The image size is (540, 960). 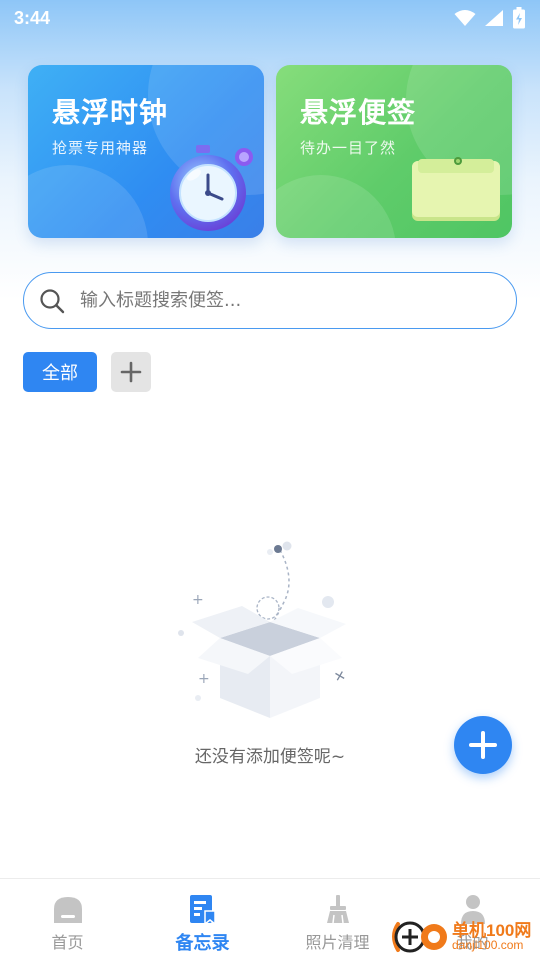 I want to click on empty-box-icon: + + +, so click(x=264, y=629).